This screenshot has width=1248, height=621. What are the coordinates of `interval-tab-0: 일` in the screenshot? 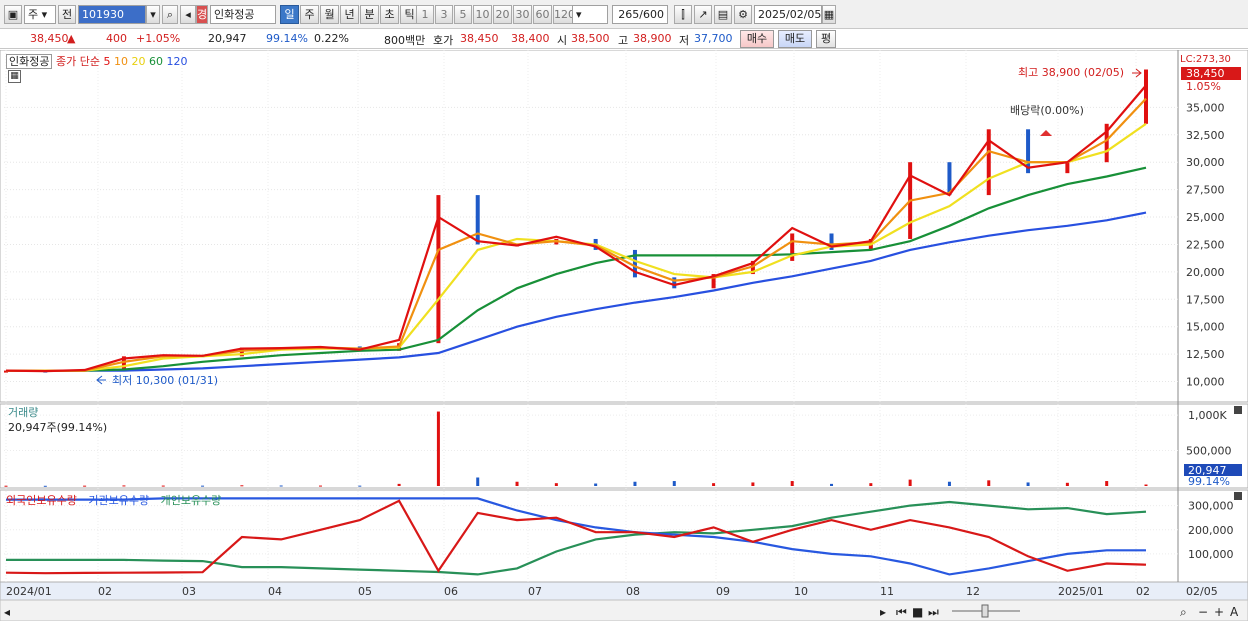 It's located at (289, 14).